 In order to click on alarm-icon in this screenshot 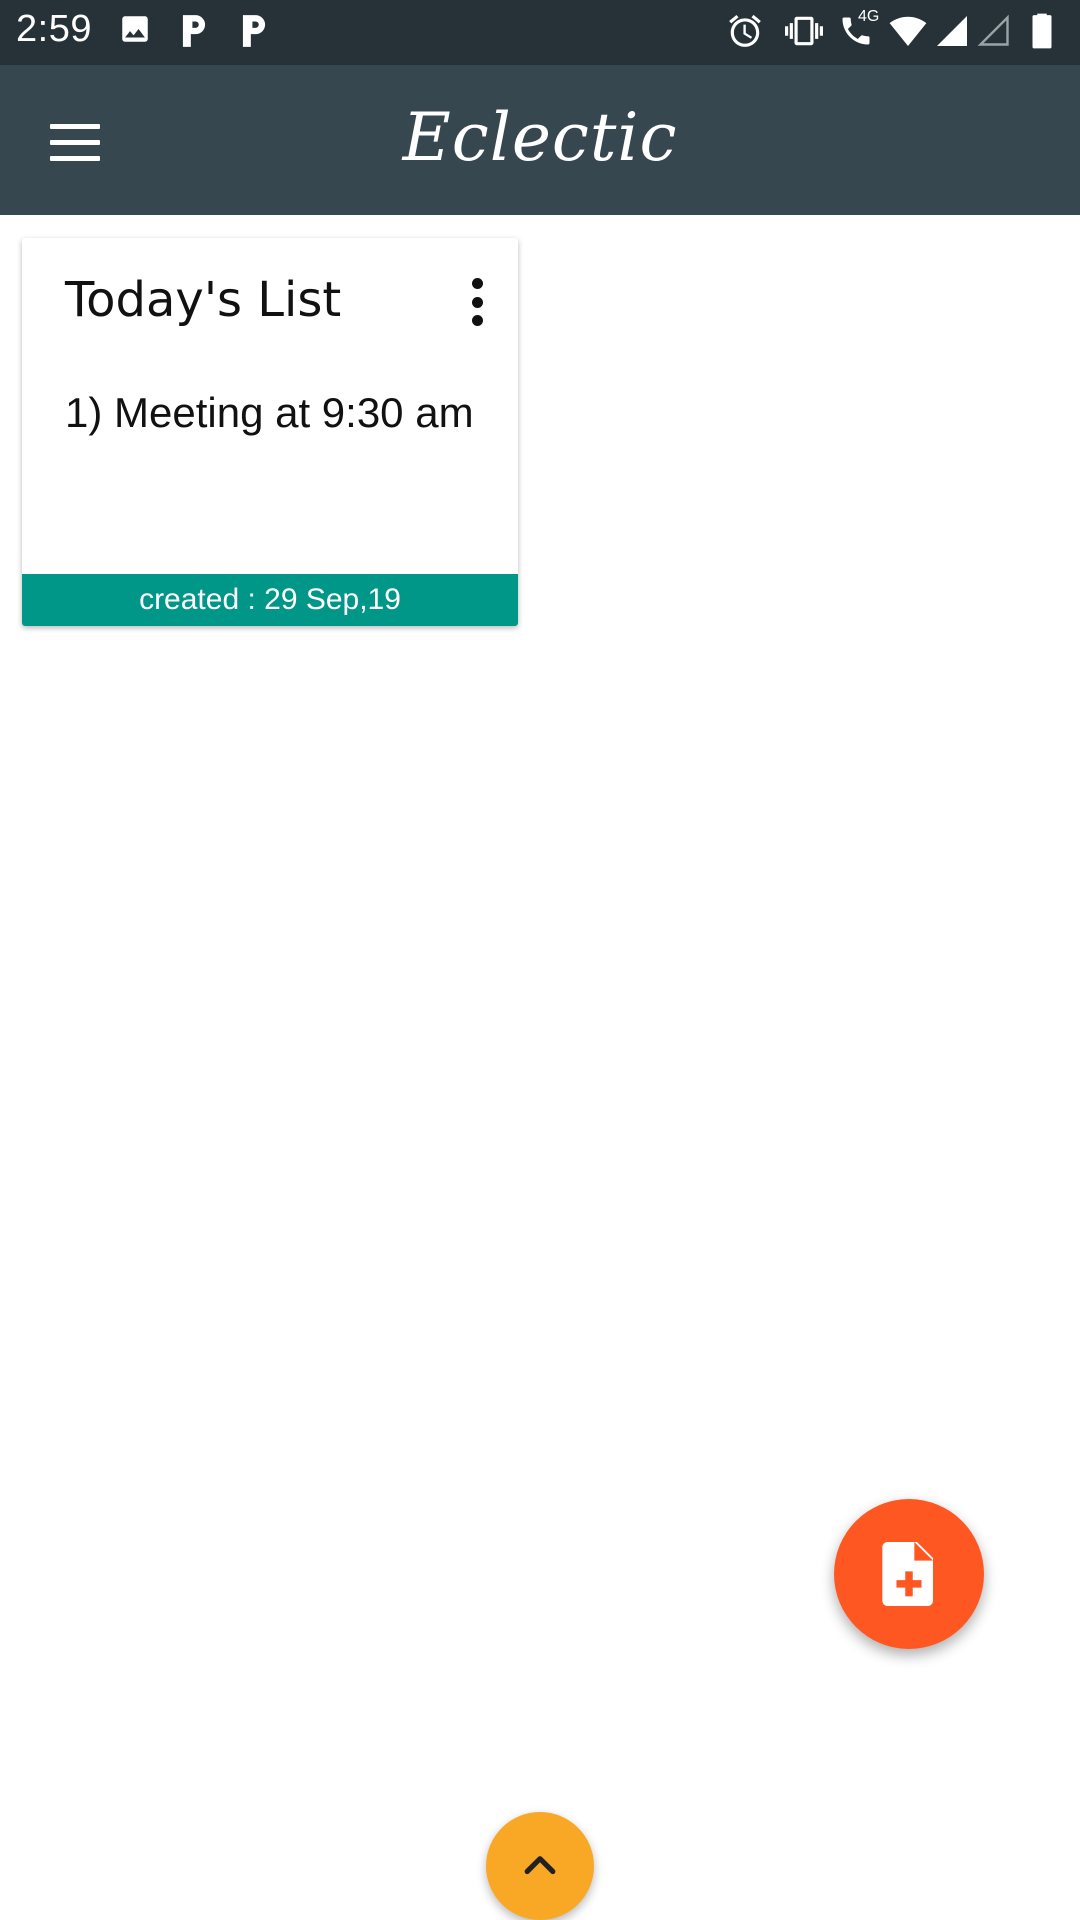, I will do `click(745, 32)`.